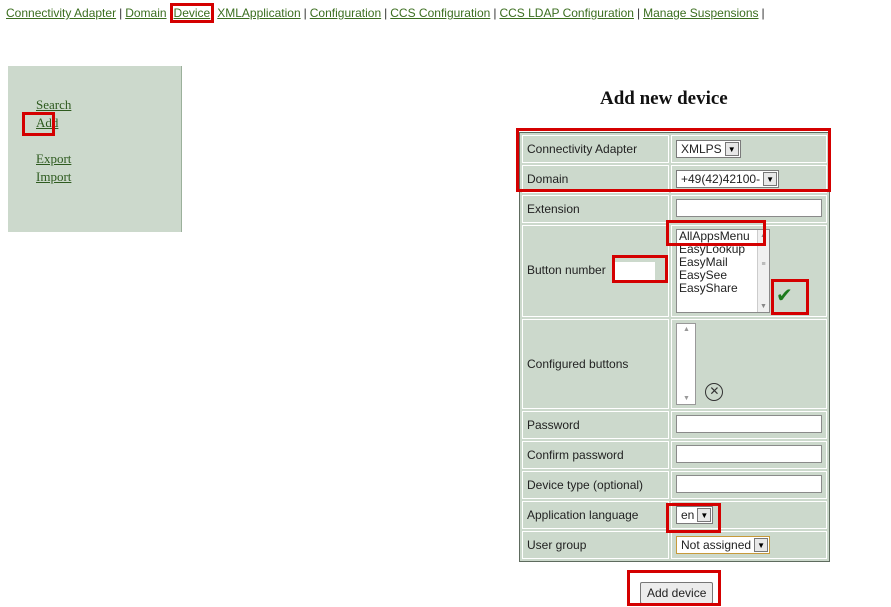 The image size is (891, 607). What do you see at coordinates (595, 179) in the screenshot?
I see `domain-label: Domain` at bounding box center [595, 179].